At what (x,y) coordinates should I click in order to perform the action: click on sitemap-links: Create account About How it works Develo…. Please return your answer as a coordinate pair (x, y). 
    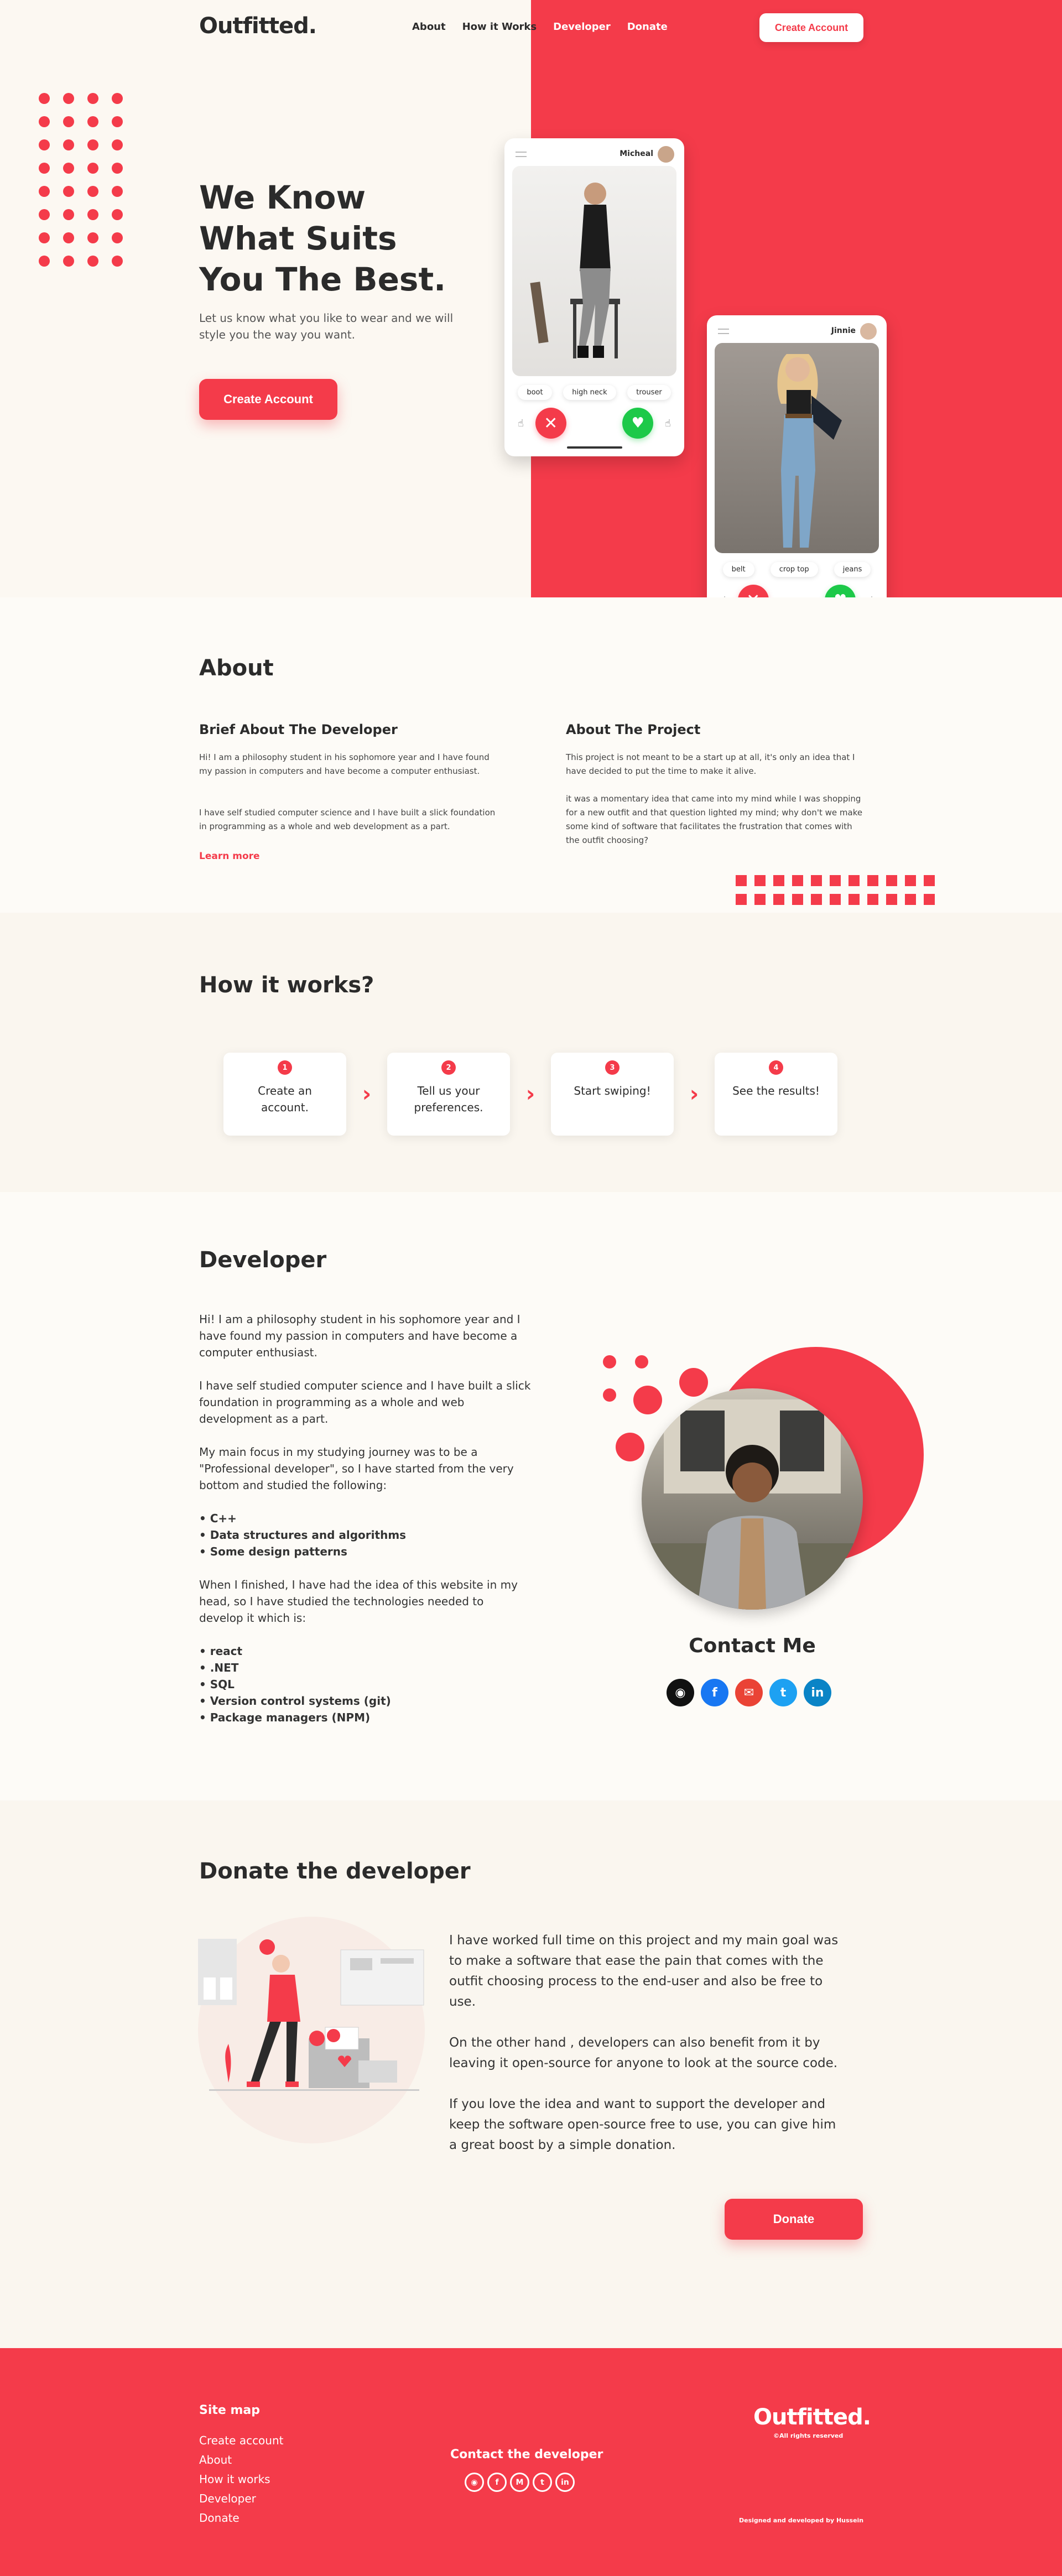
    Looking at the image, I should click on (241, 2480).